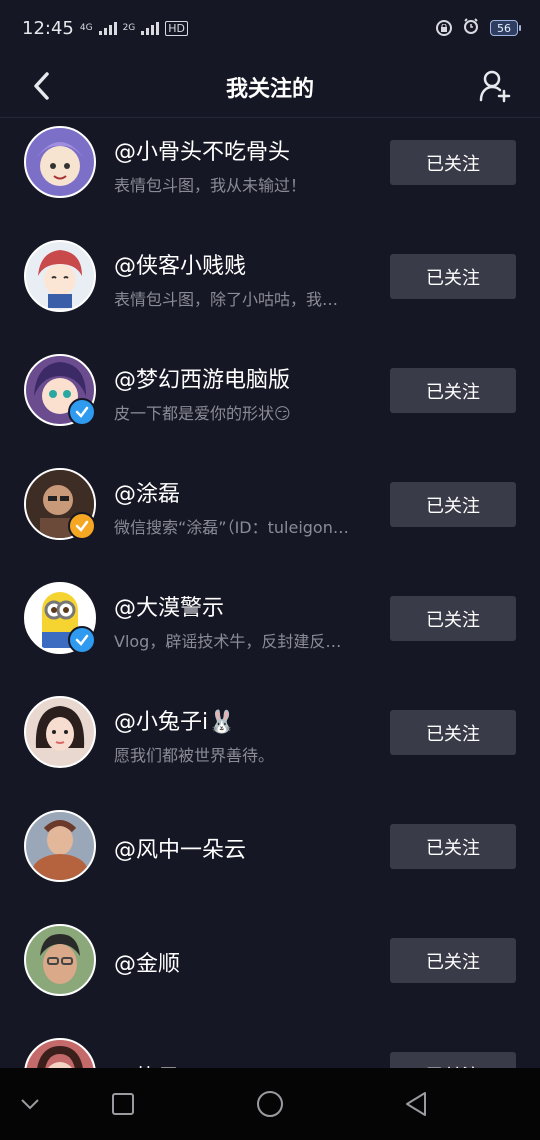 This screenshot has height=1140, width=540. I want to click on nav-hide-button, so click(30, 1104).